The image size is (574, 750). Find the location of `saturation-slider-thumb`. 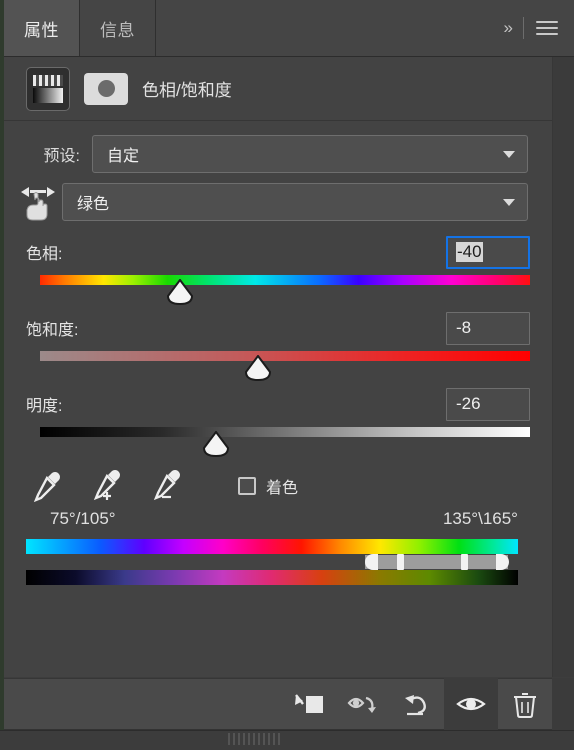

saturation-slider-thumb is located at coordinates (258, 368).